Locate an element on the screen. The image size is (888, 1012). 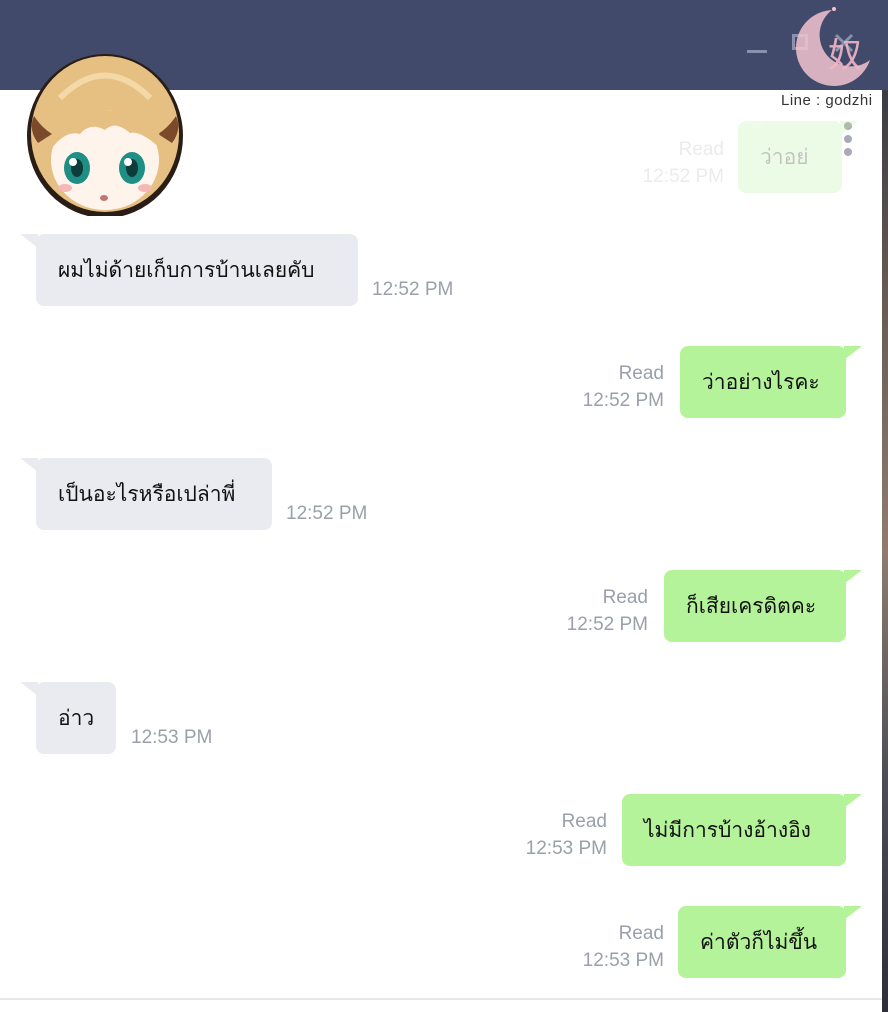
message-bubble-outgoing: ว่าอย่างไรคะ is located at coordinates (771, 382).